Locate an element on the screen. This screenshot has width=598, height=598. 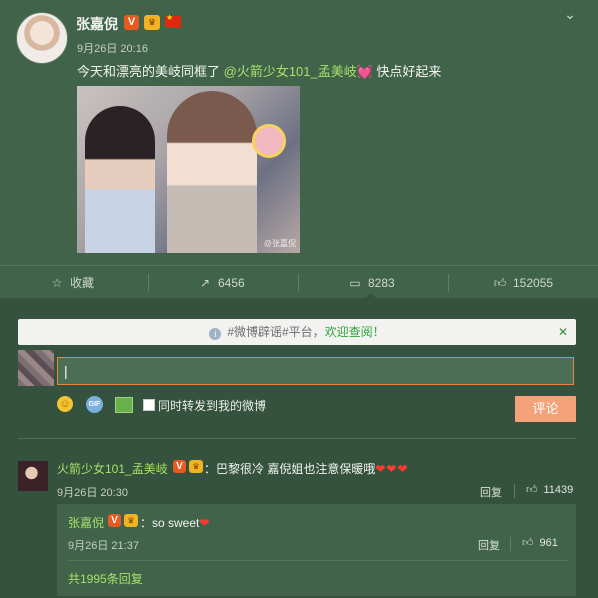
forward-icon: ↗ is located at coordinates (205, 283).